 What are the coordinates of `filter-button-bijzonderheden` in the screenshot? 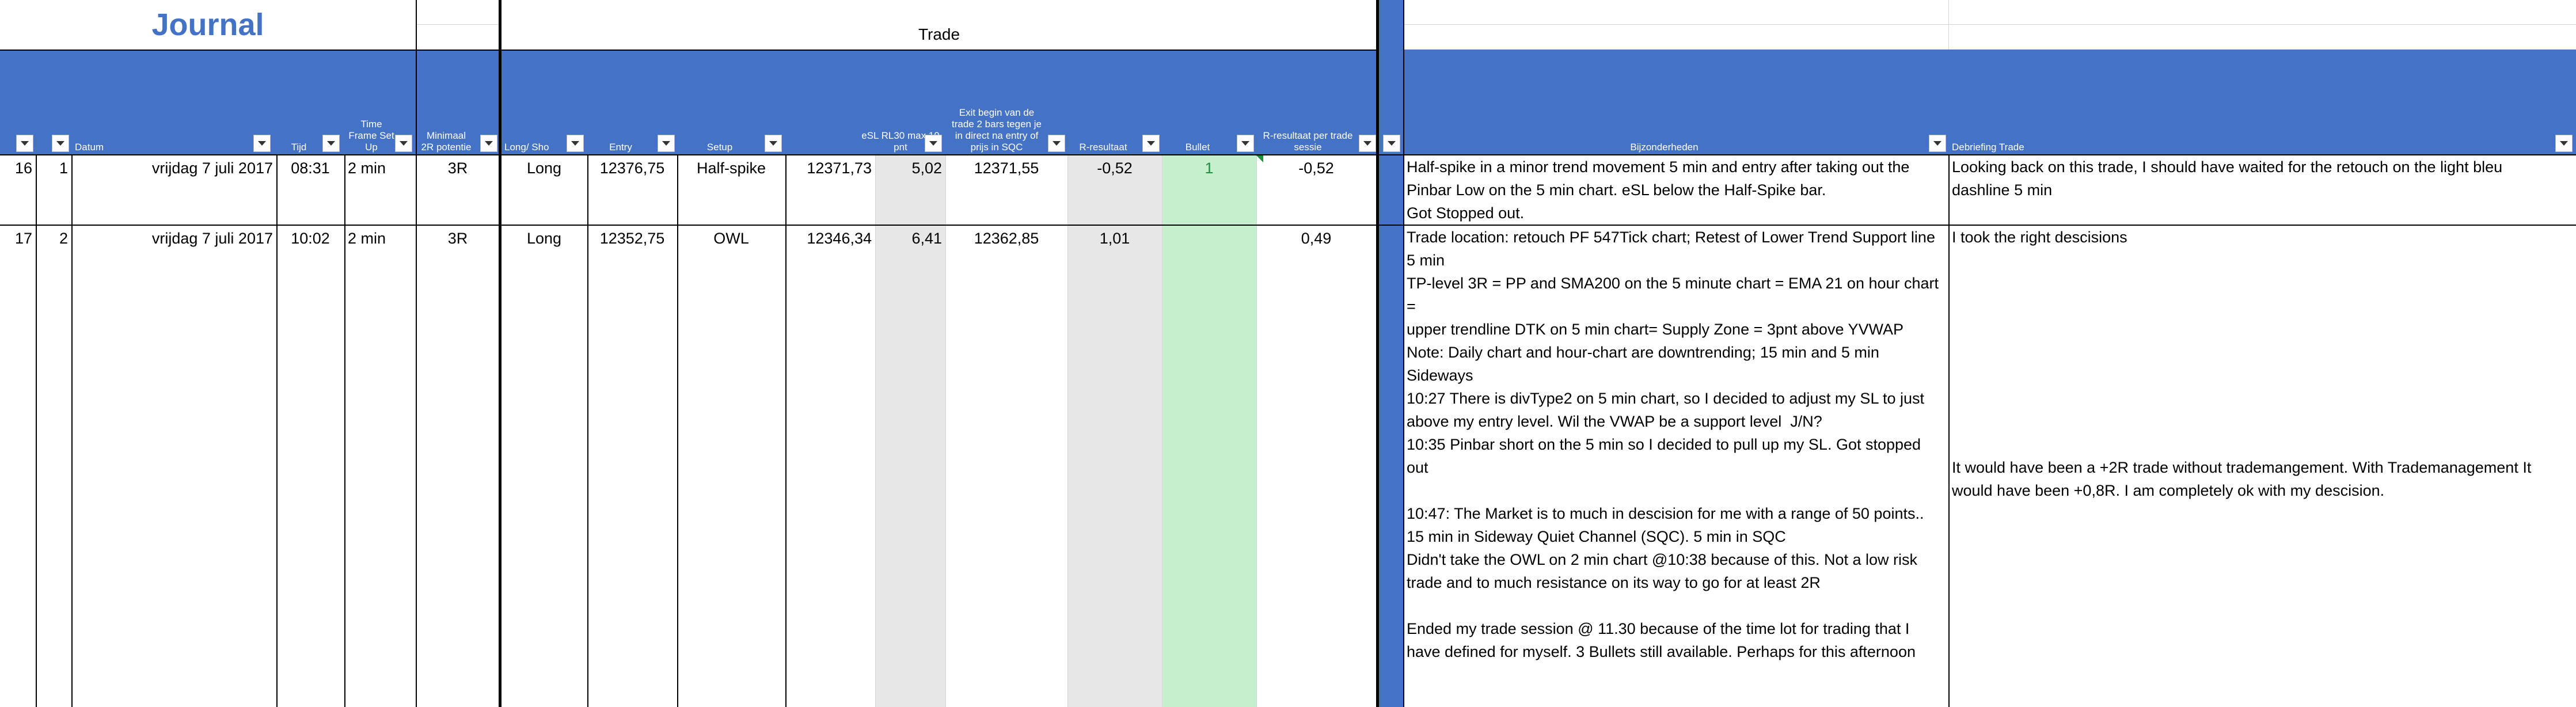 It's located at (1937, 143).